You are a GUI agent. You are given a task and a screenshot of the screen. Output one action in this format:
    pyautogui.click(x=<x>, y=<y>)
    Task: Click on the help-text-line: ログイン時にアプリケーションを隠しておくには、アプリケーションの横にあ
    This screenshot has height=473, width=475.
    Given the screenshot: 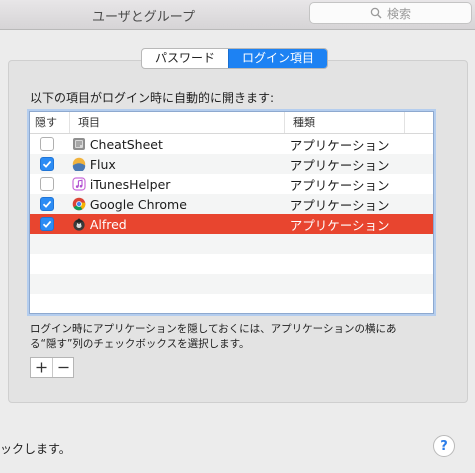 What is the action you would take?
    pyautogui.click(x=213, y=329)
    